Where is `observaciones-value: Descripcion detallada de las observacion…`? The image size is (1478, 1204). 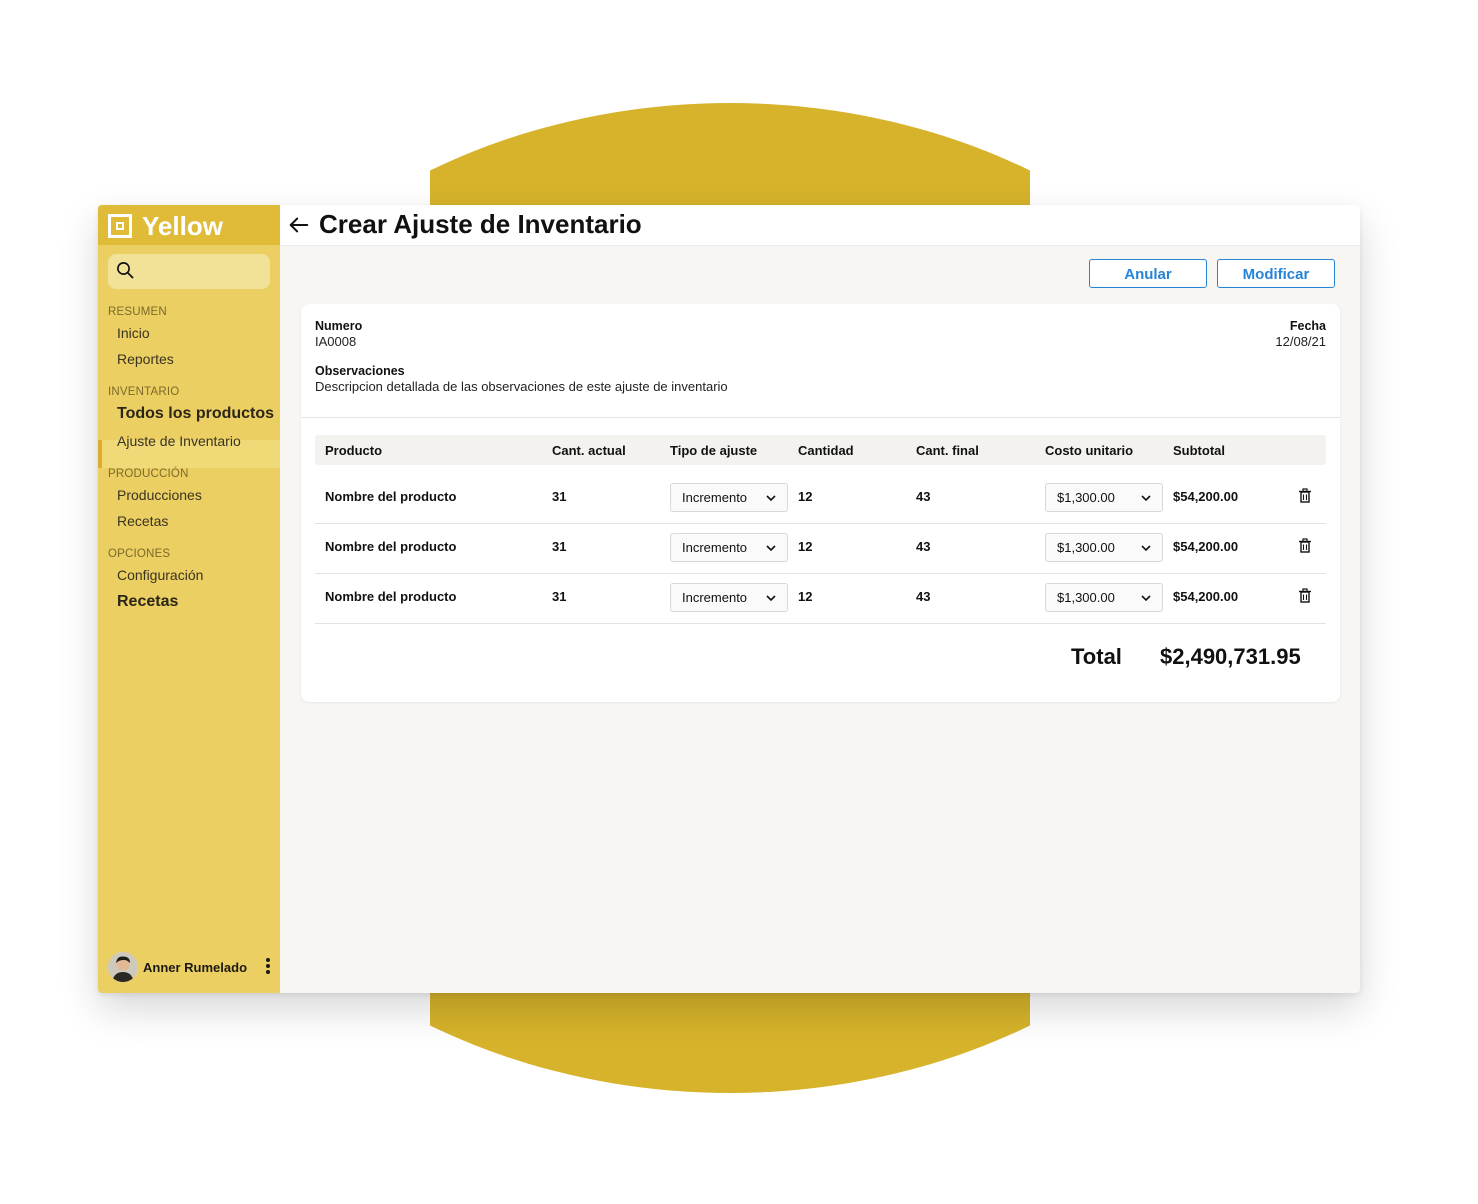
observaciones-value: Descripcion detallada de las observacion… is located at coordinates (521, 386).